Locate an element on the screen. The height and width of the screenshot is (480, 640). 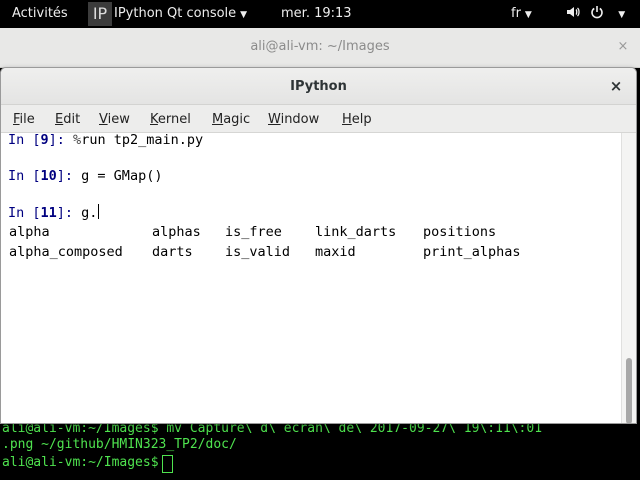
menu-label: elp is located at coordinates (361, 119).